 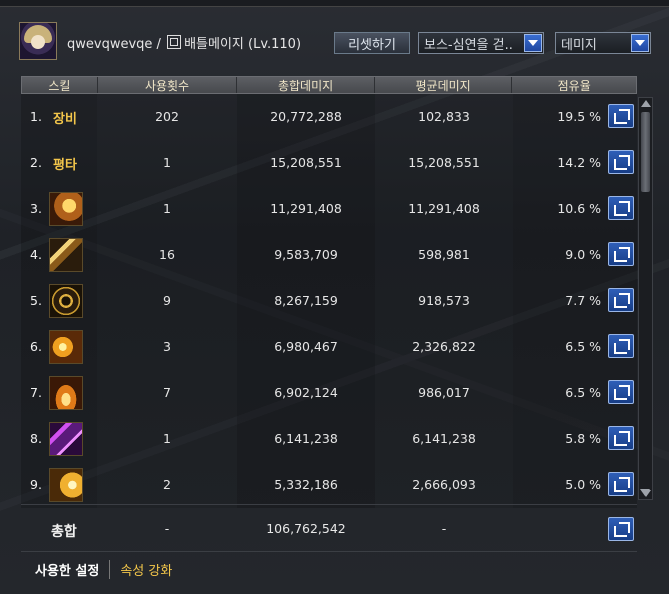 What do you see at coordinates (167, 346) in the screenshot?
I see `uses-count: 3` at bounding box center [167, 346].